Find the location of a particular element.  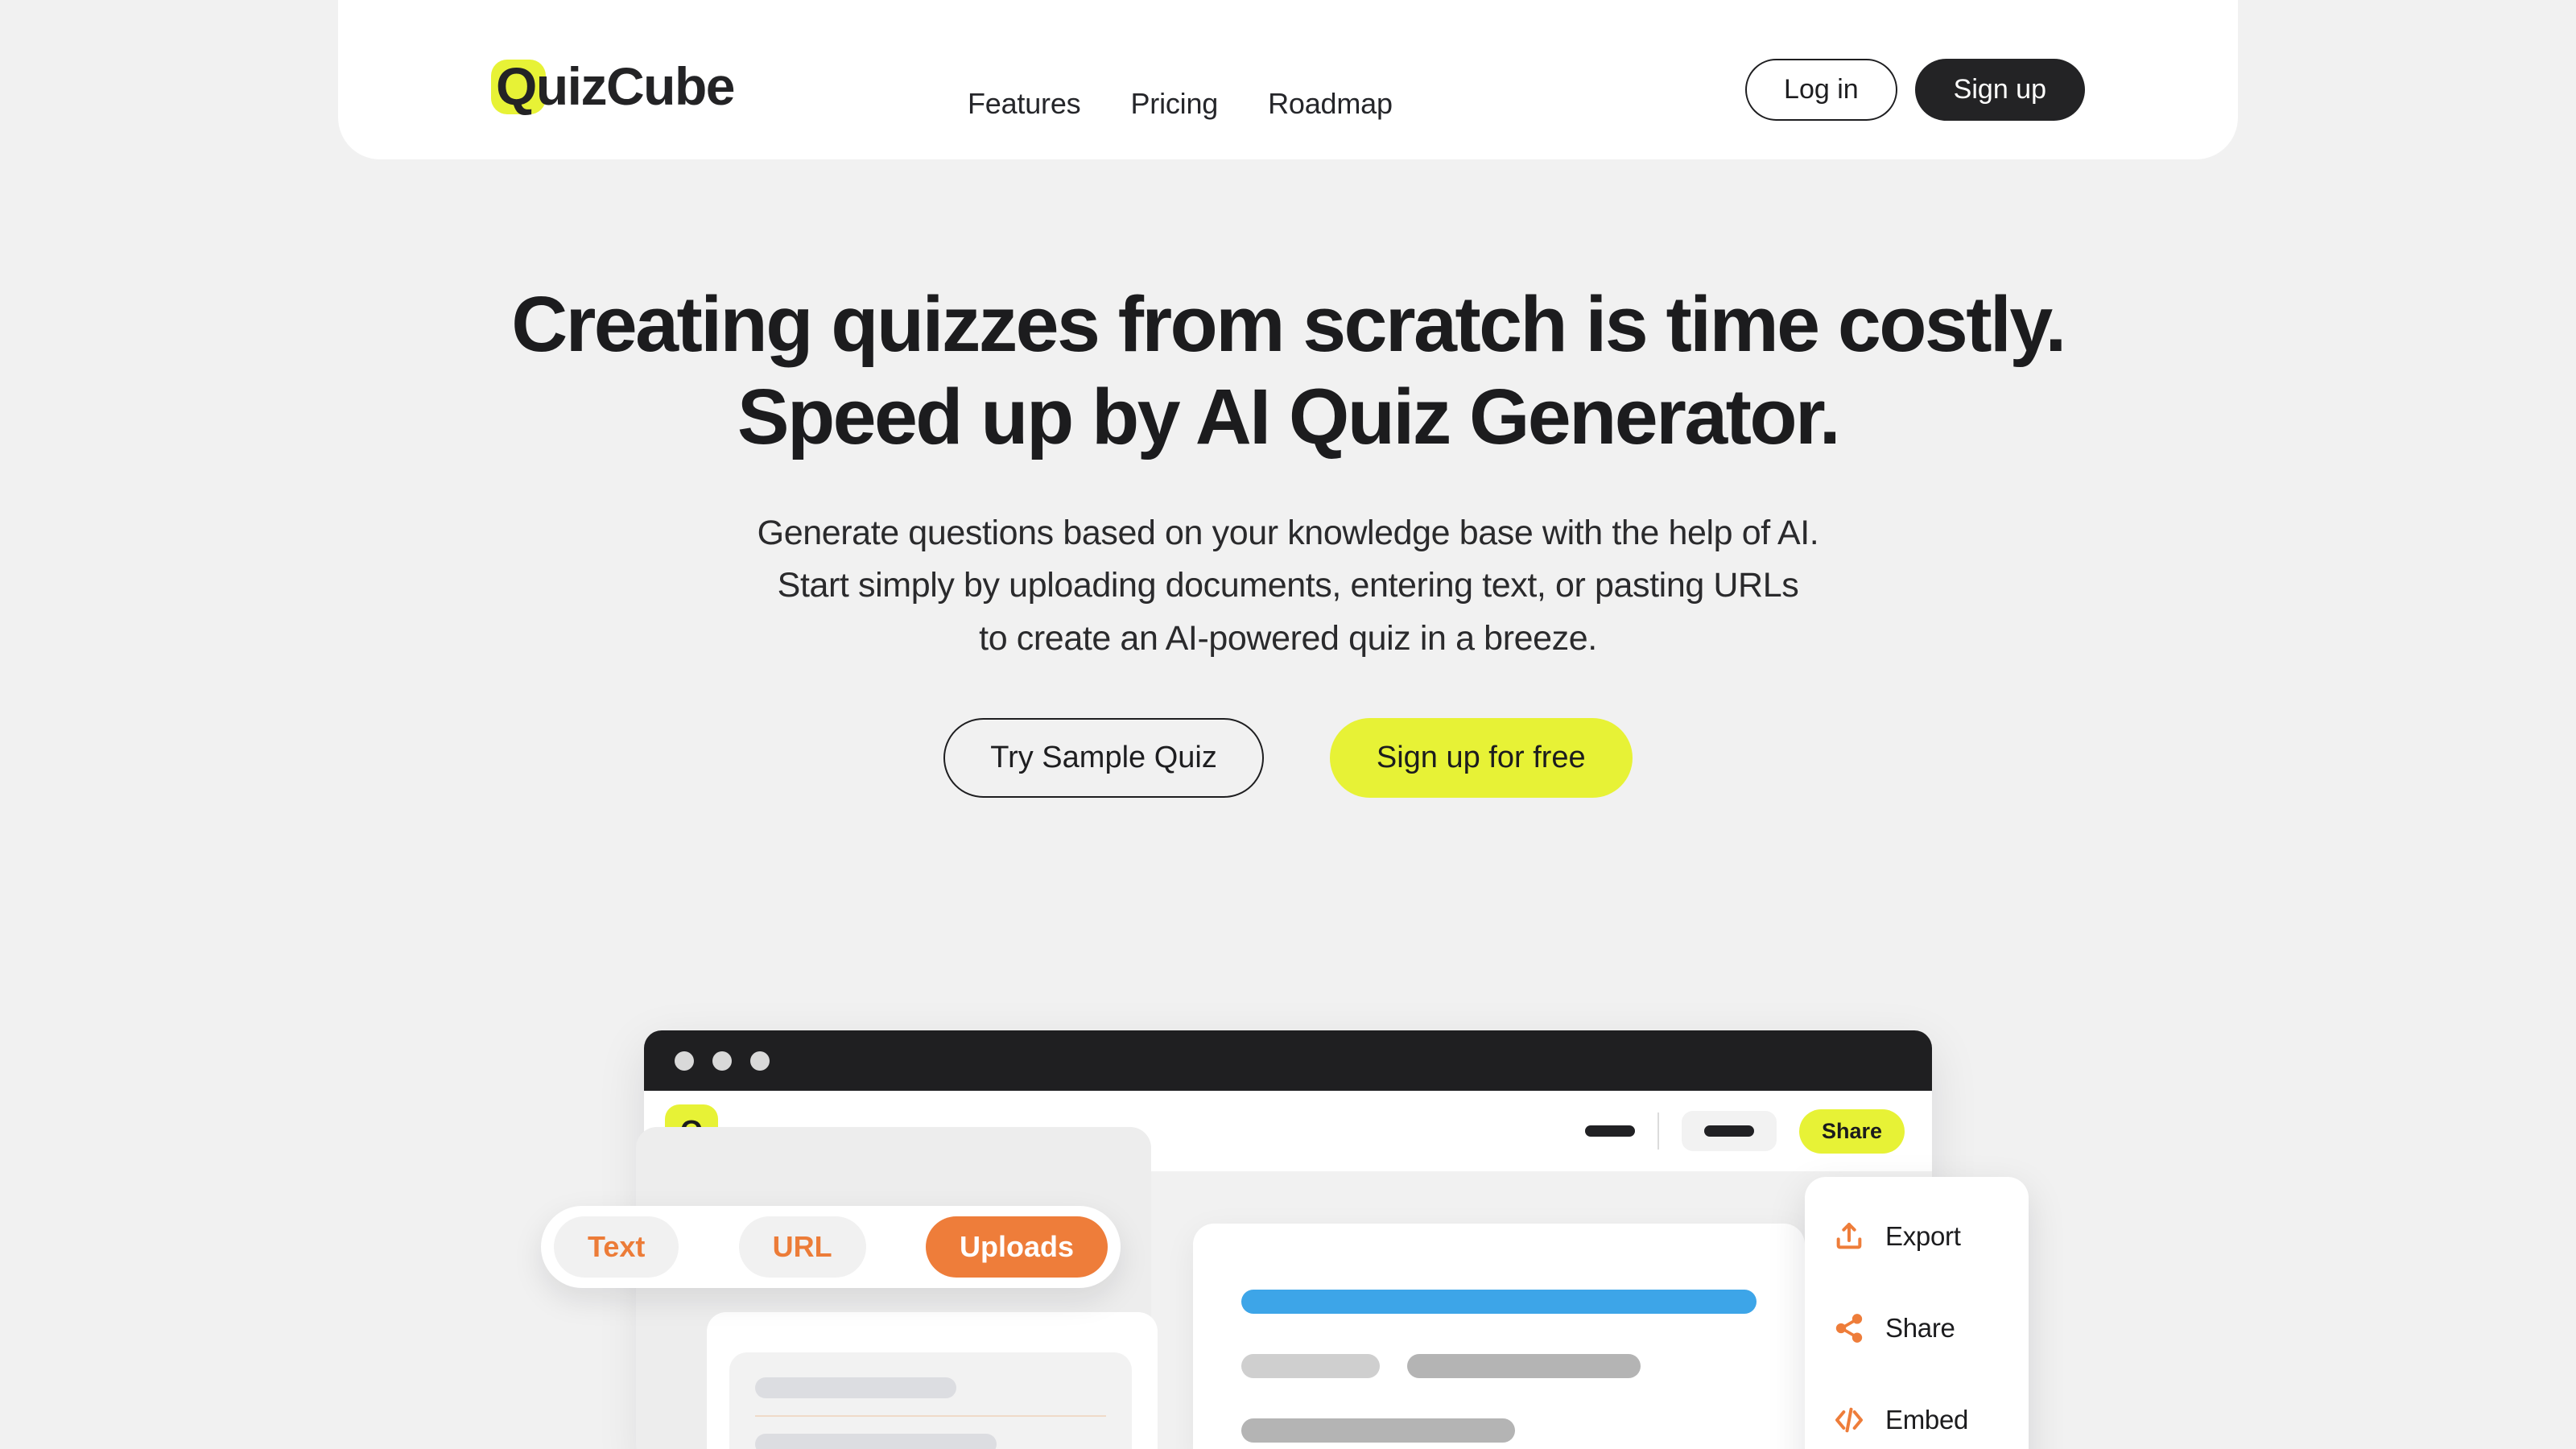

menu-item-export: Export is located at coordinates (1917, 1236).